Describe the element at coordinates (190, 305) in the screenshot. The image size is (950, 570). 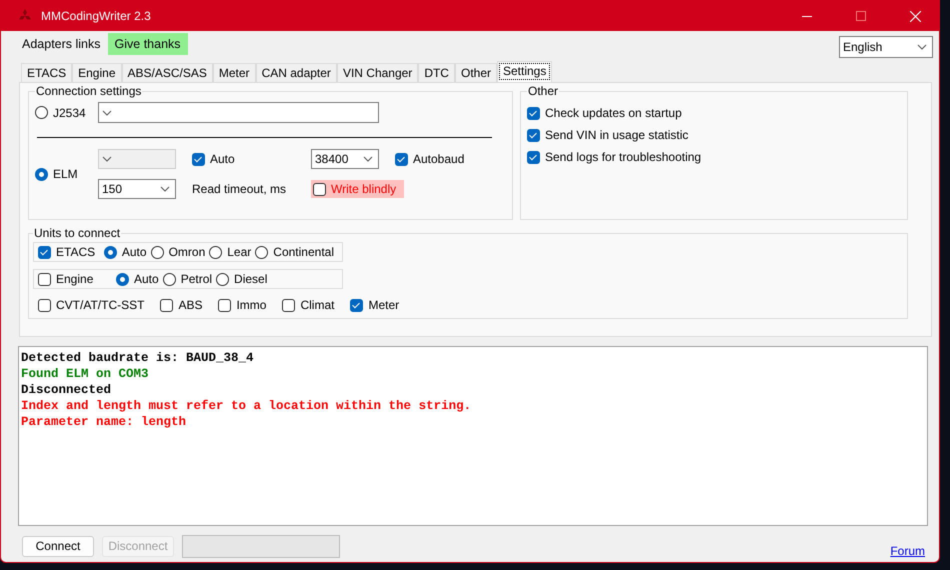
I see `checkbox-label: ABS` at that location.